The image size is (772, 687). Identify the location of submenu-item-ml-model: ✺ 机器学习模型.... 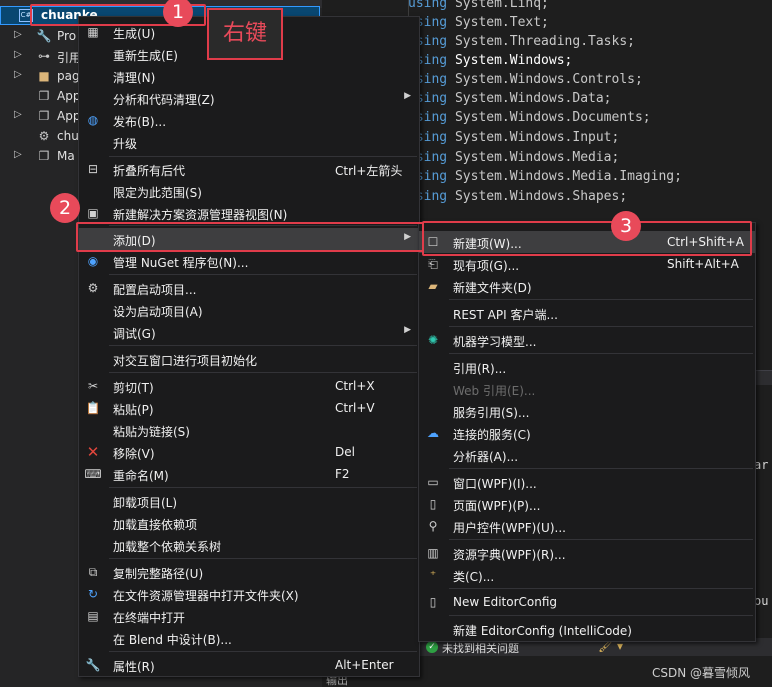
(587, 340).